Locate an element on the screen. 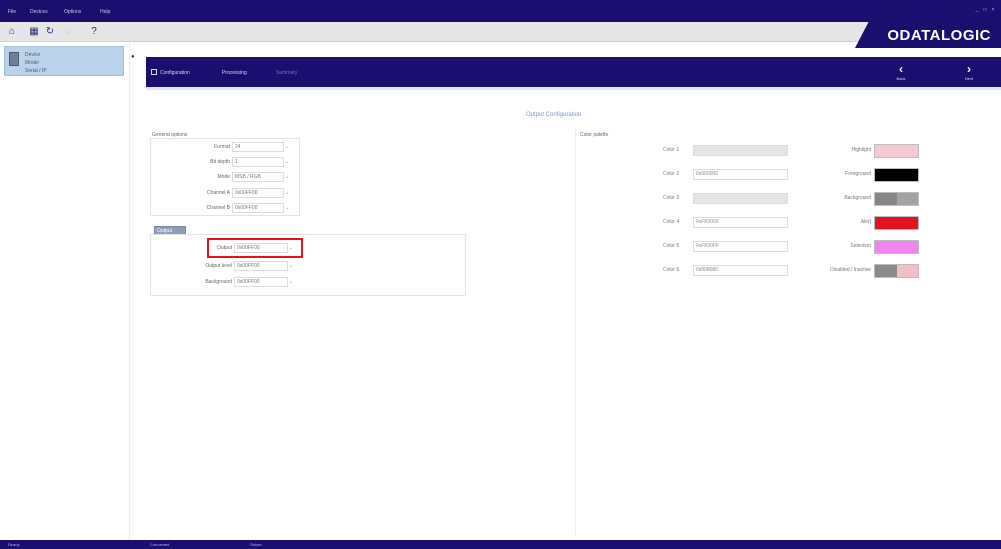 The width and height of the screenshot is (1001, 549). status-ready: Ready is located at coordinates (14, 544).